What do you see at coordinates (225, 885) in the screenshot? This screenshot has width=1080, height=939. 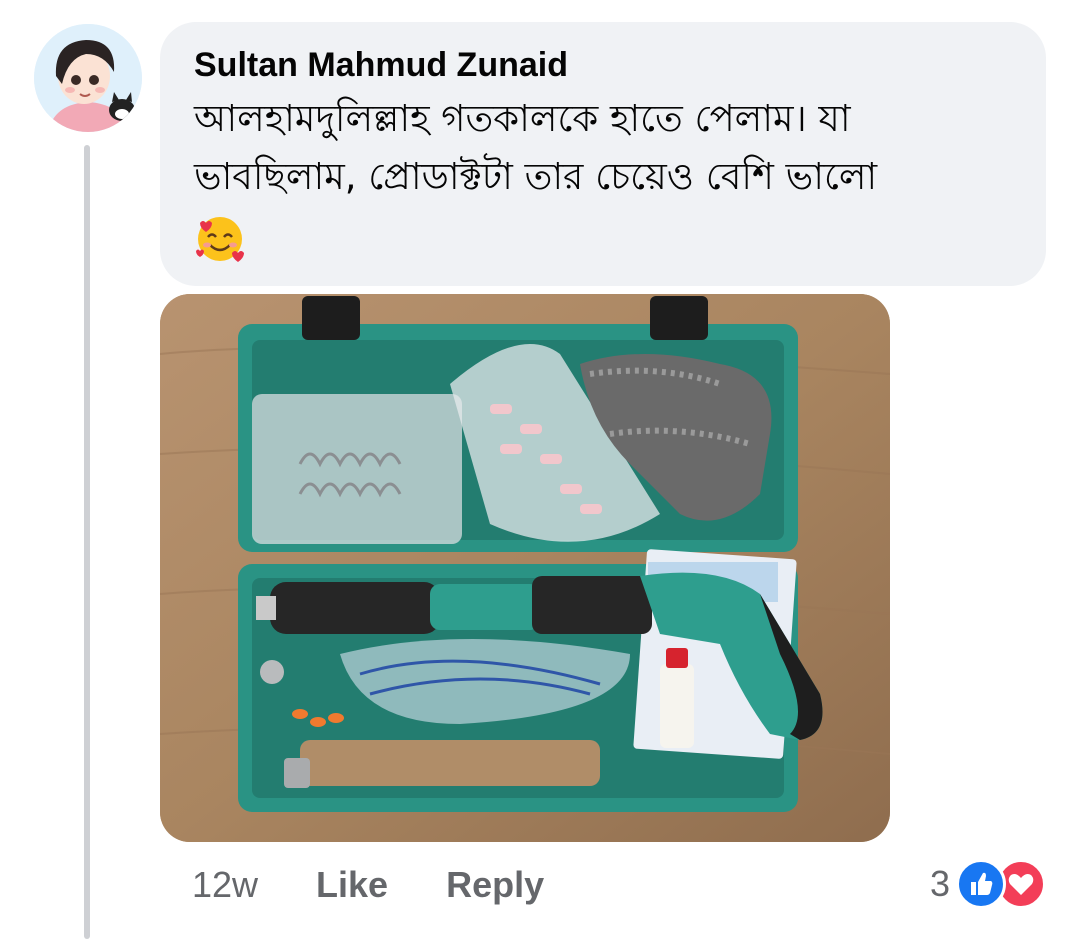 I see `comment-timestamp: 12w` at bounding box center [225, 885].